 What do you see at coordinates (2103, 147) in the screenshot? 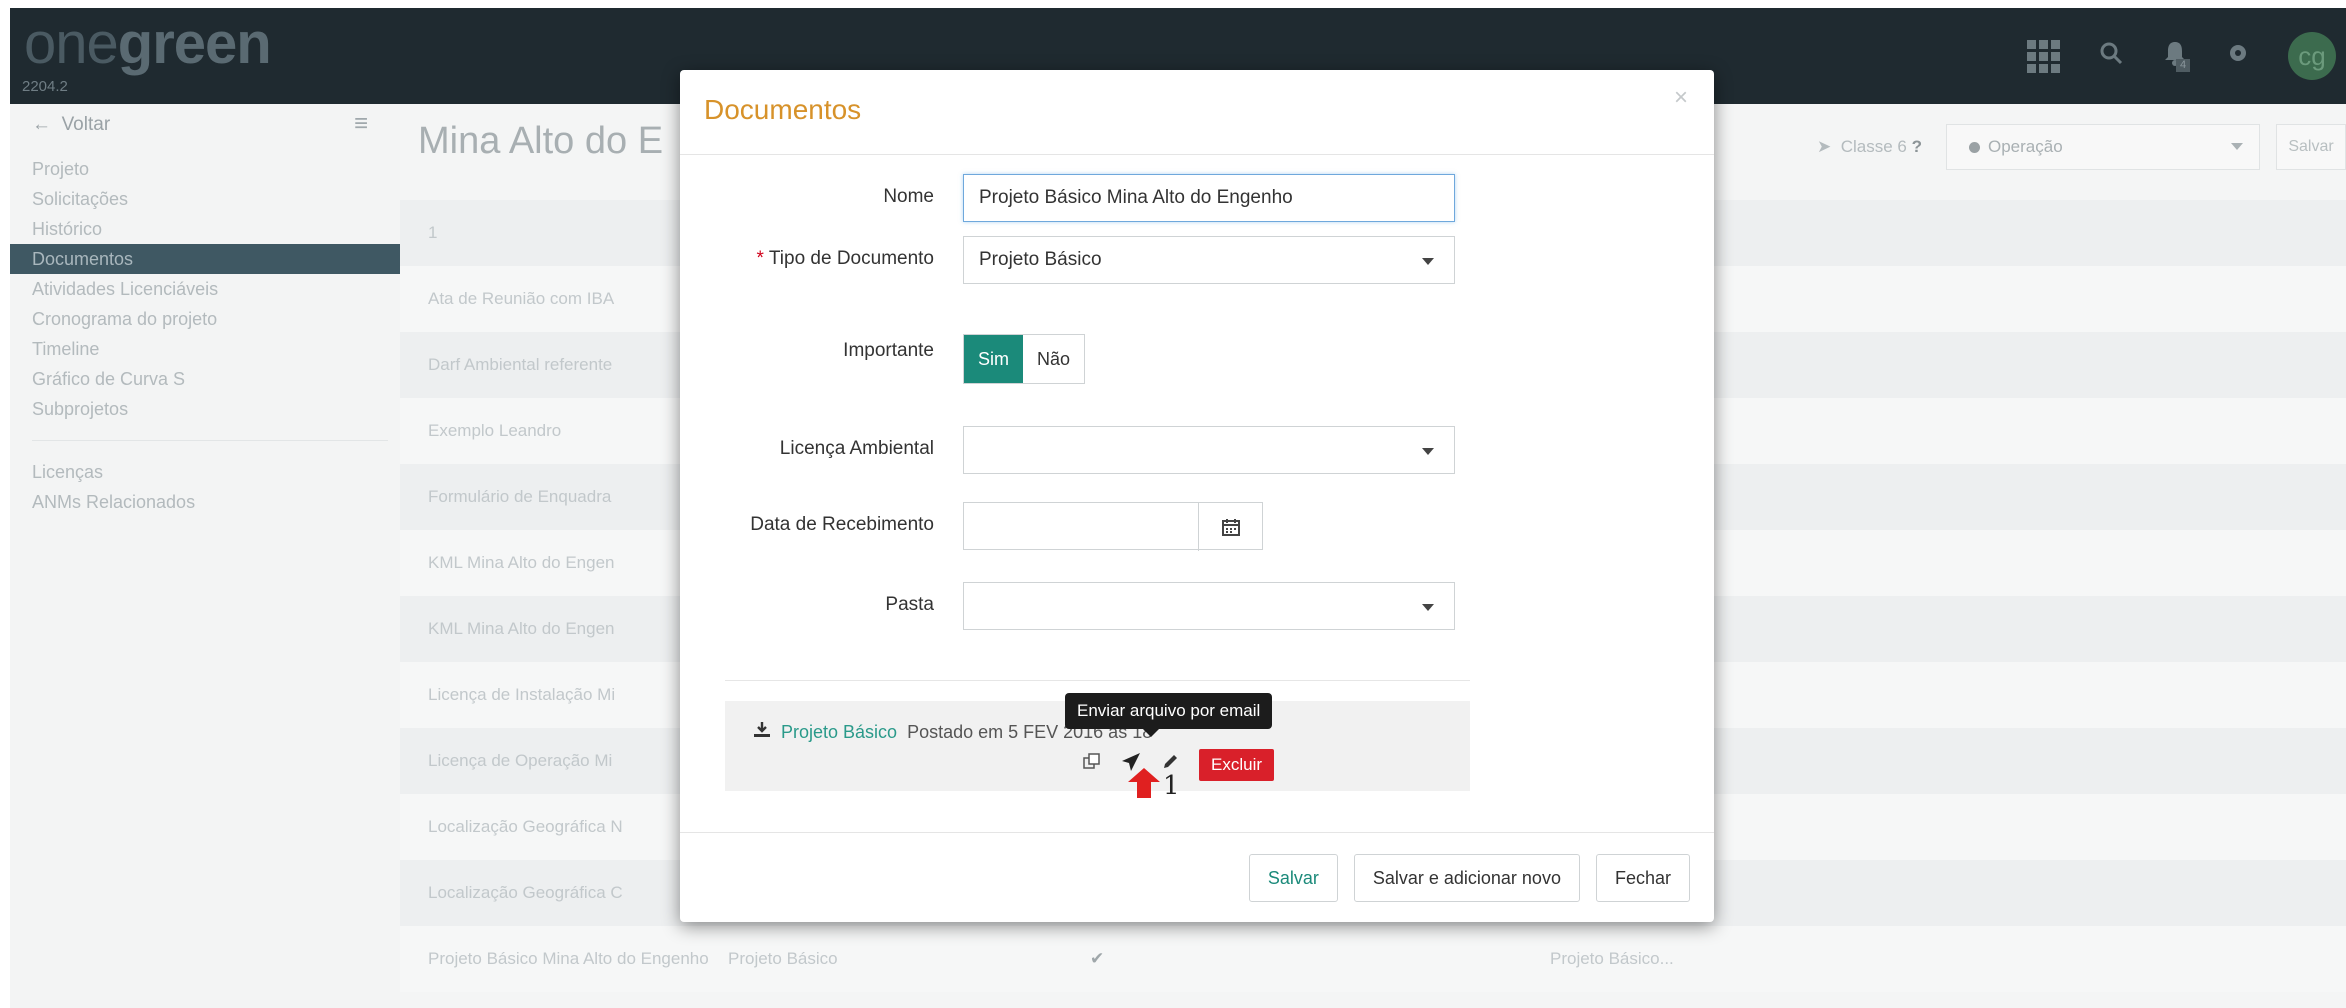
I see `status-select: Operação` at bounding box center [2103, 147].